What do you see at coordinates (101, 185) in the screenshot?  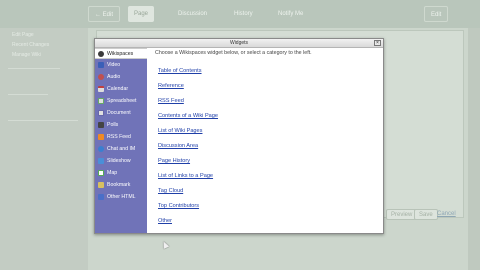 I see `bookmark-icon` at bounding box center [101, 185].